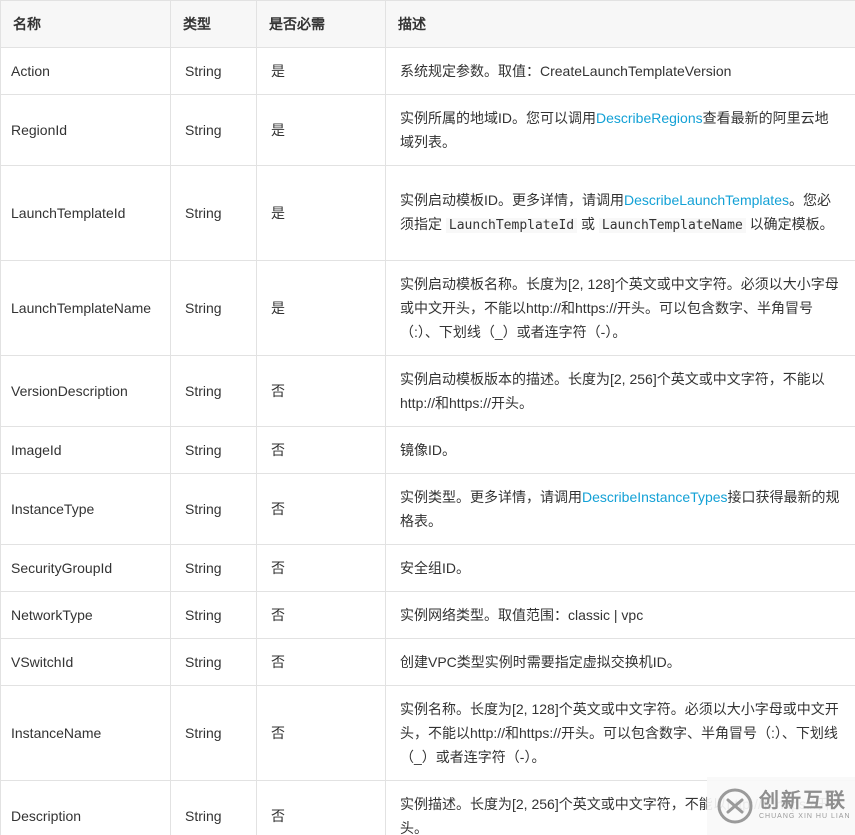 Image resolution: width=855 pixels, height=835 pixels. What do you see at coordinates (85, 509) in the screenshot?
I see `param-name: InstanceType` at bounding box center [85, 509].